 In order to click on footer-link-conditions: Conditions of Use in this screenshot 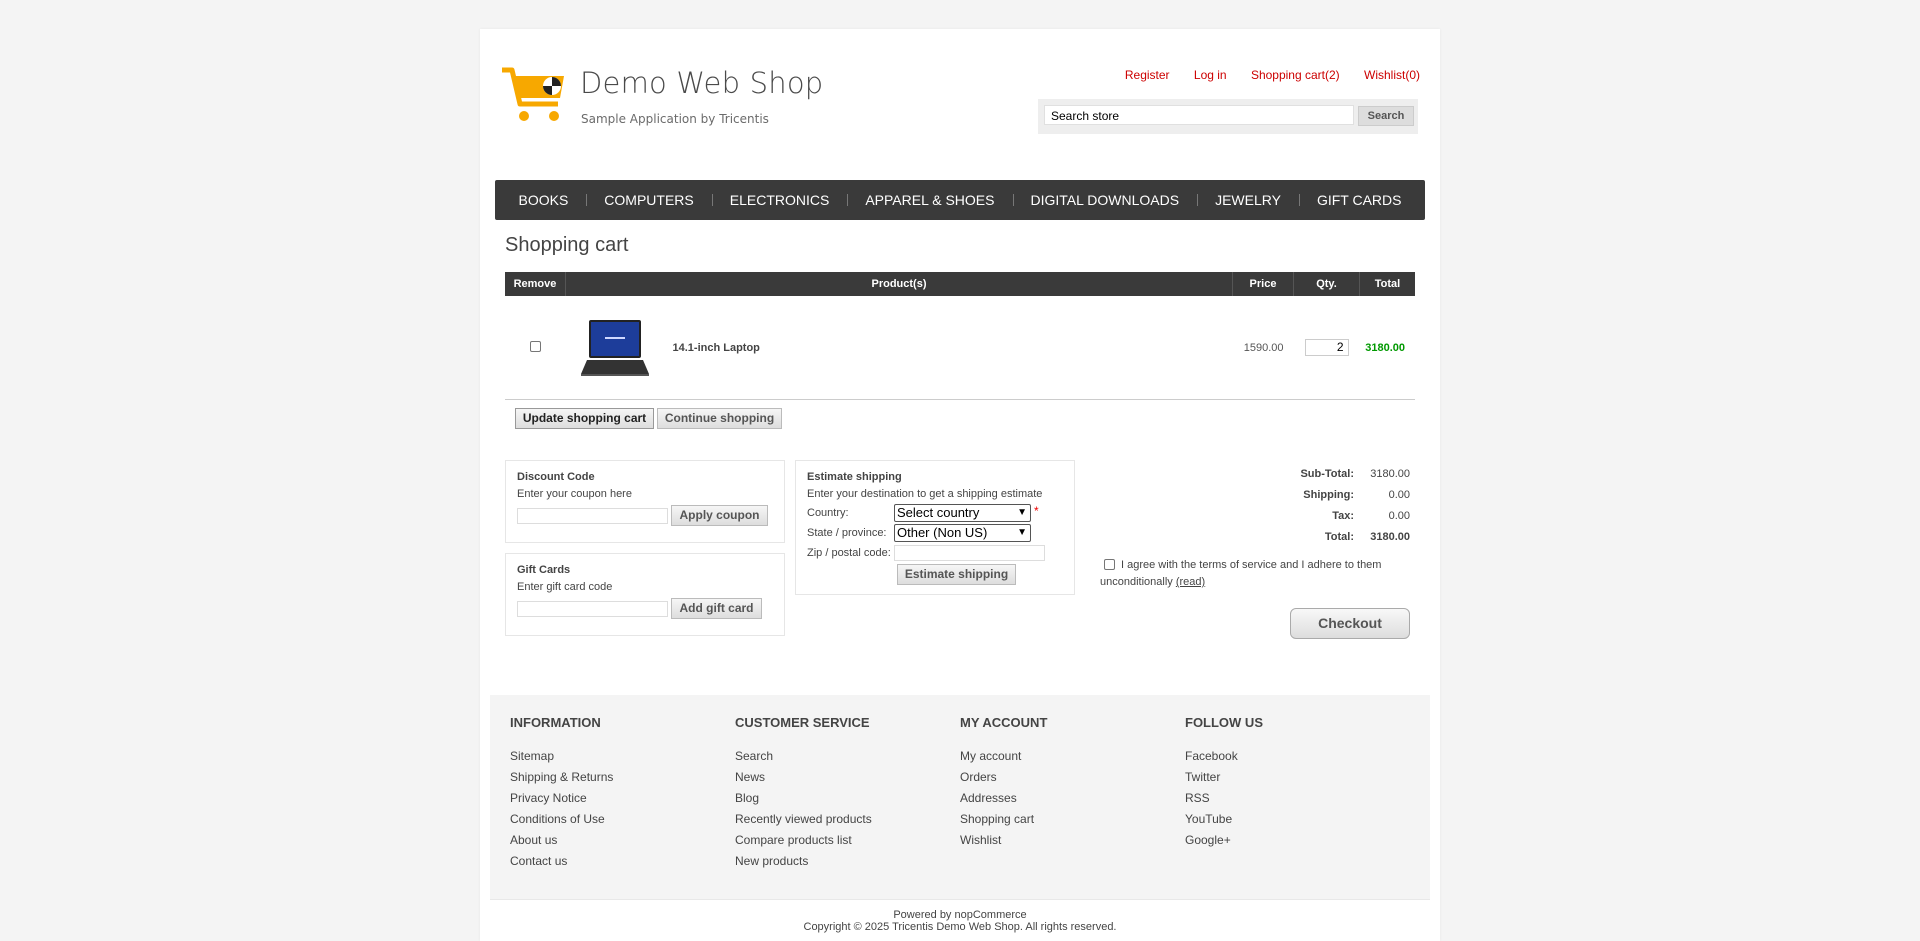, I will do `click(615, 819)`.